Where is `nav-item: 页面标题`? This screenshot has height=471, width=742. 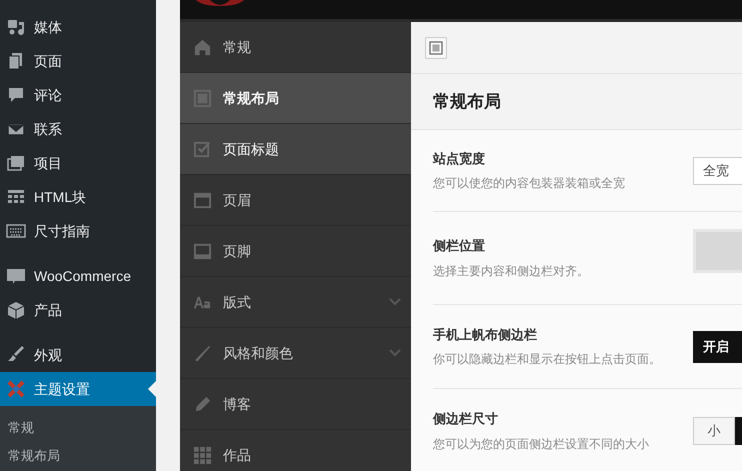
nav-item: 页面标题 is located at coordinates (295, 149).